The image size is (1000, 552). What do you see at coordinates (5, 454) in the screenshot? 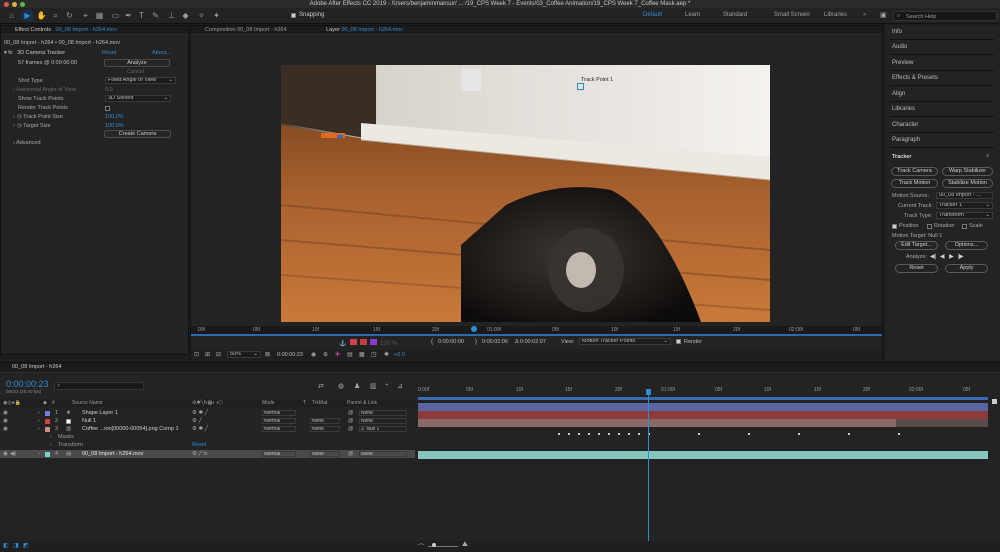
I see `visibility-eye-icon: ◉` at bounding box center [5, 454].